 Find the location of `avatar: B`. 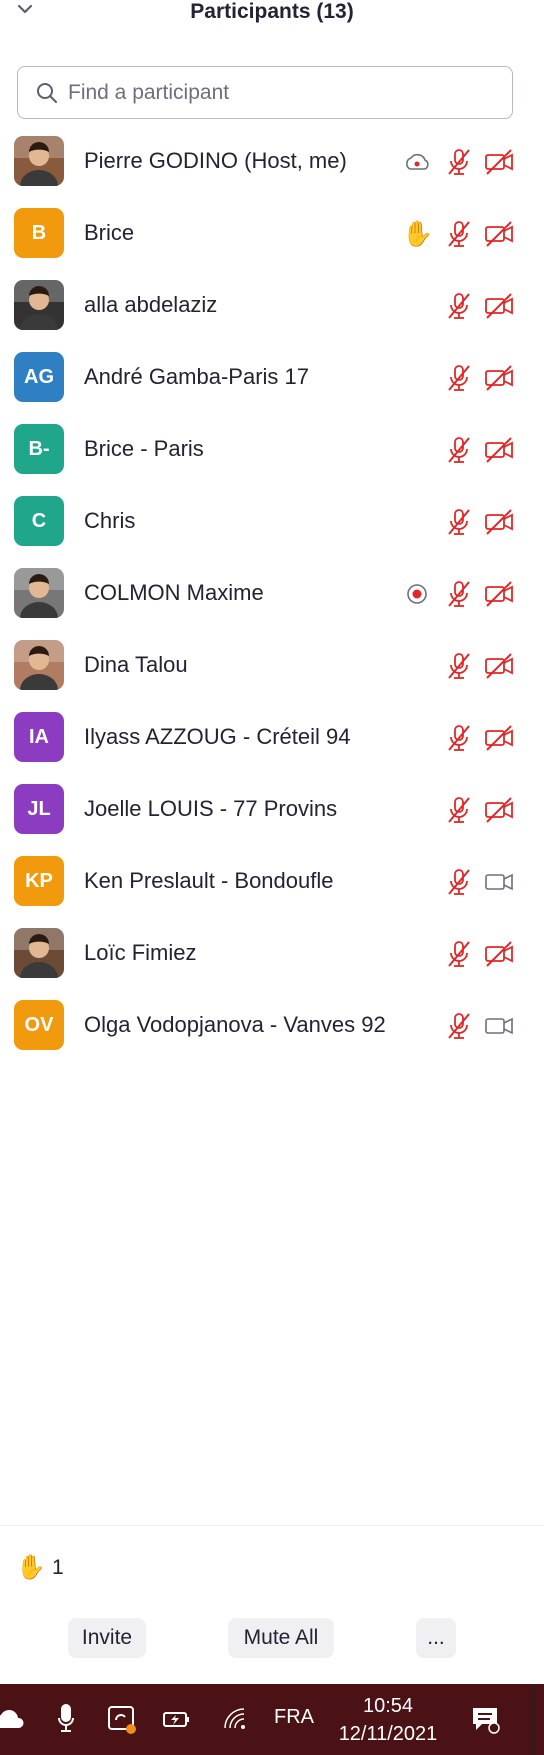

avatar: B is located at coordinates (39, 233).